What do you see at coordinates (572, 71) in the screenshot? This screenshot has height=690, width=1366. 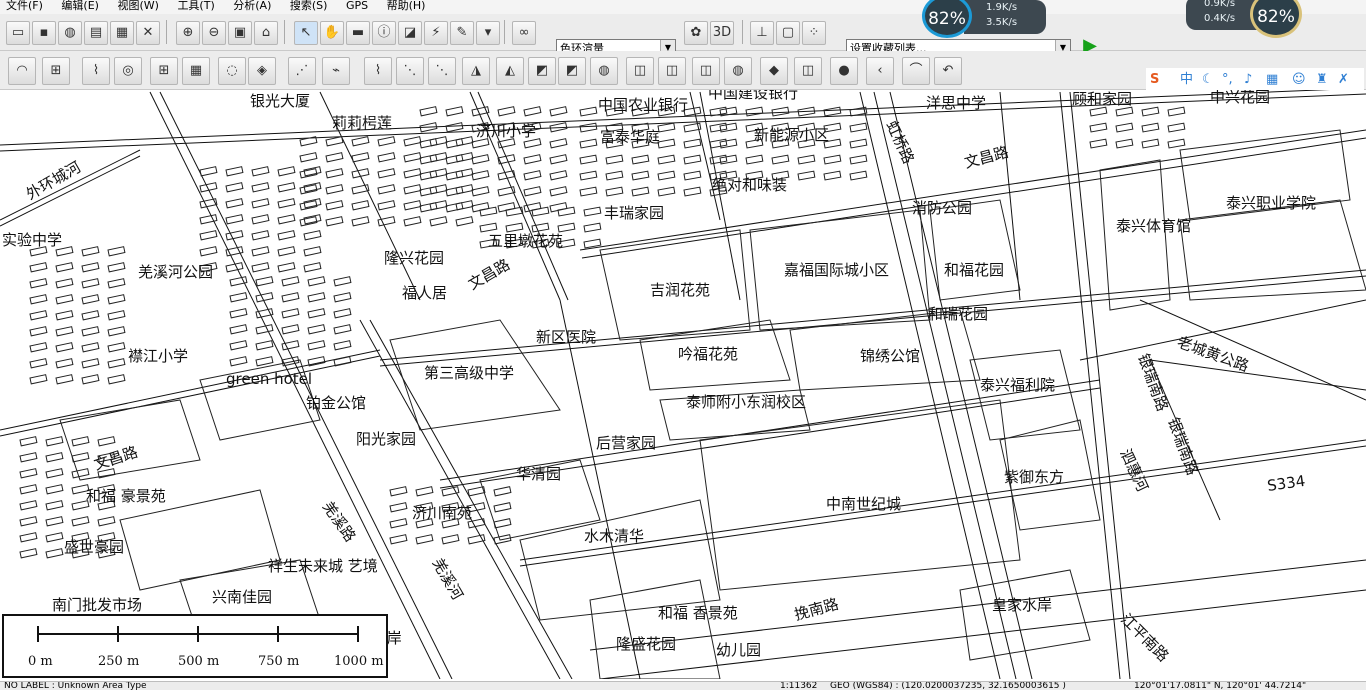 I see `shape-d-icon: ◩` at bounding box center [572, 71].